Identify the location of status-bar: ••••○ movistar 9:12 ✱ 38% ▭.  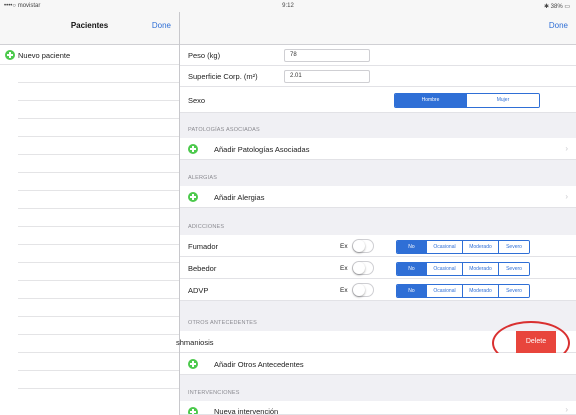
(288, 6).